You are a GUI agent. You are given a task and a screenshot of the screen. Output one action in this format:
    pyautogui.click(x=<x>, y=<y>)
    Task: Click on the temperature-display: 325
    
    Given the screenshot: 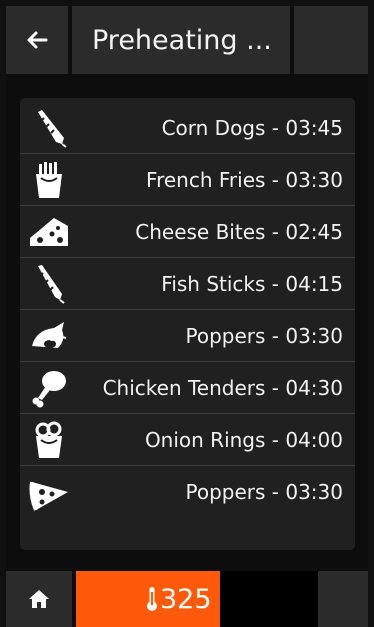 What is the action you would take?
    pyautogui.click(x=148, y=599)
    